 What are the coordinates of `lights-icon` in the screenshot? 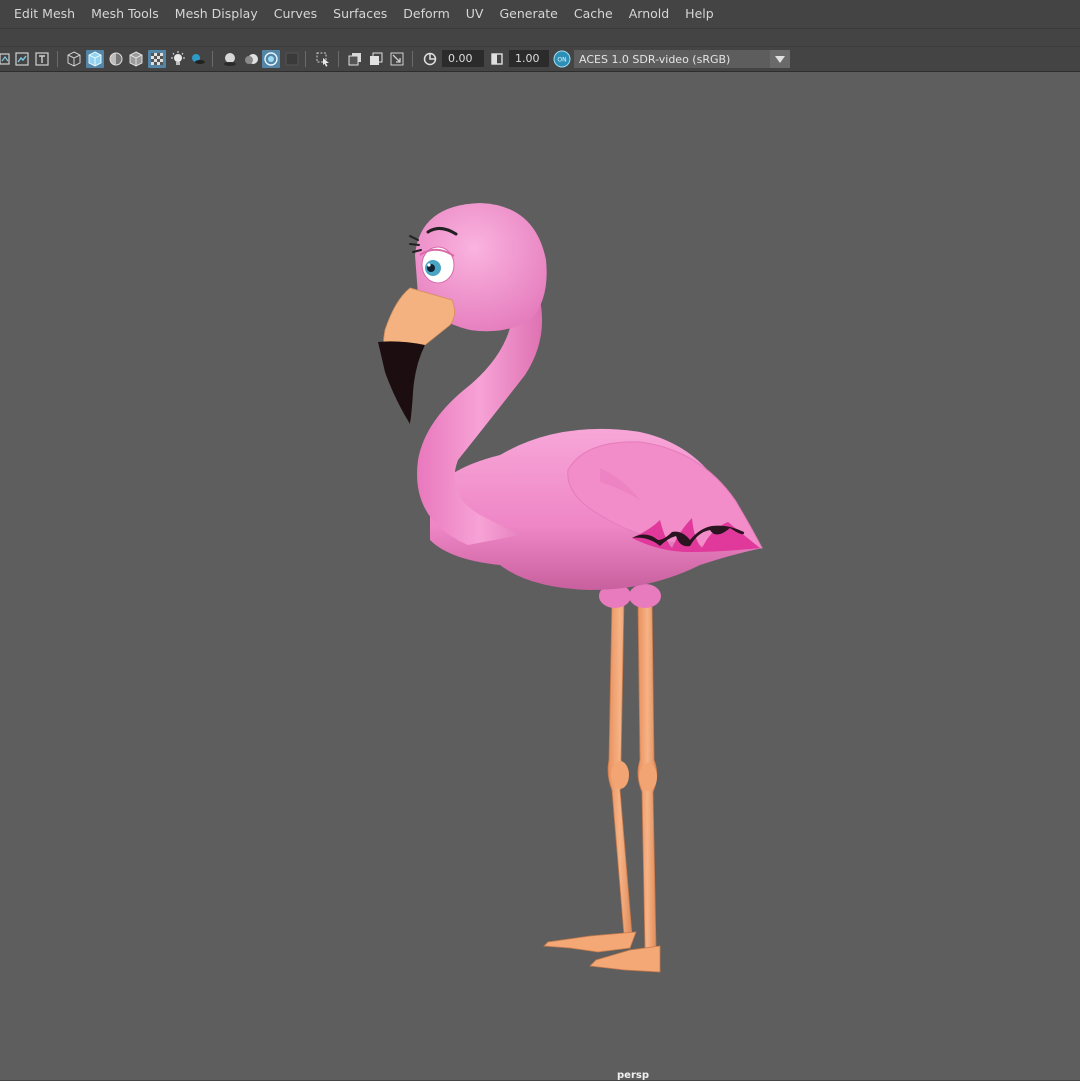 It's located at (178, 59).